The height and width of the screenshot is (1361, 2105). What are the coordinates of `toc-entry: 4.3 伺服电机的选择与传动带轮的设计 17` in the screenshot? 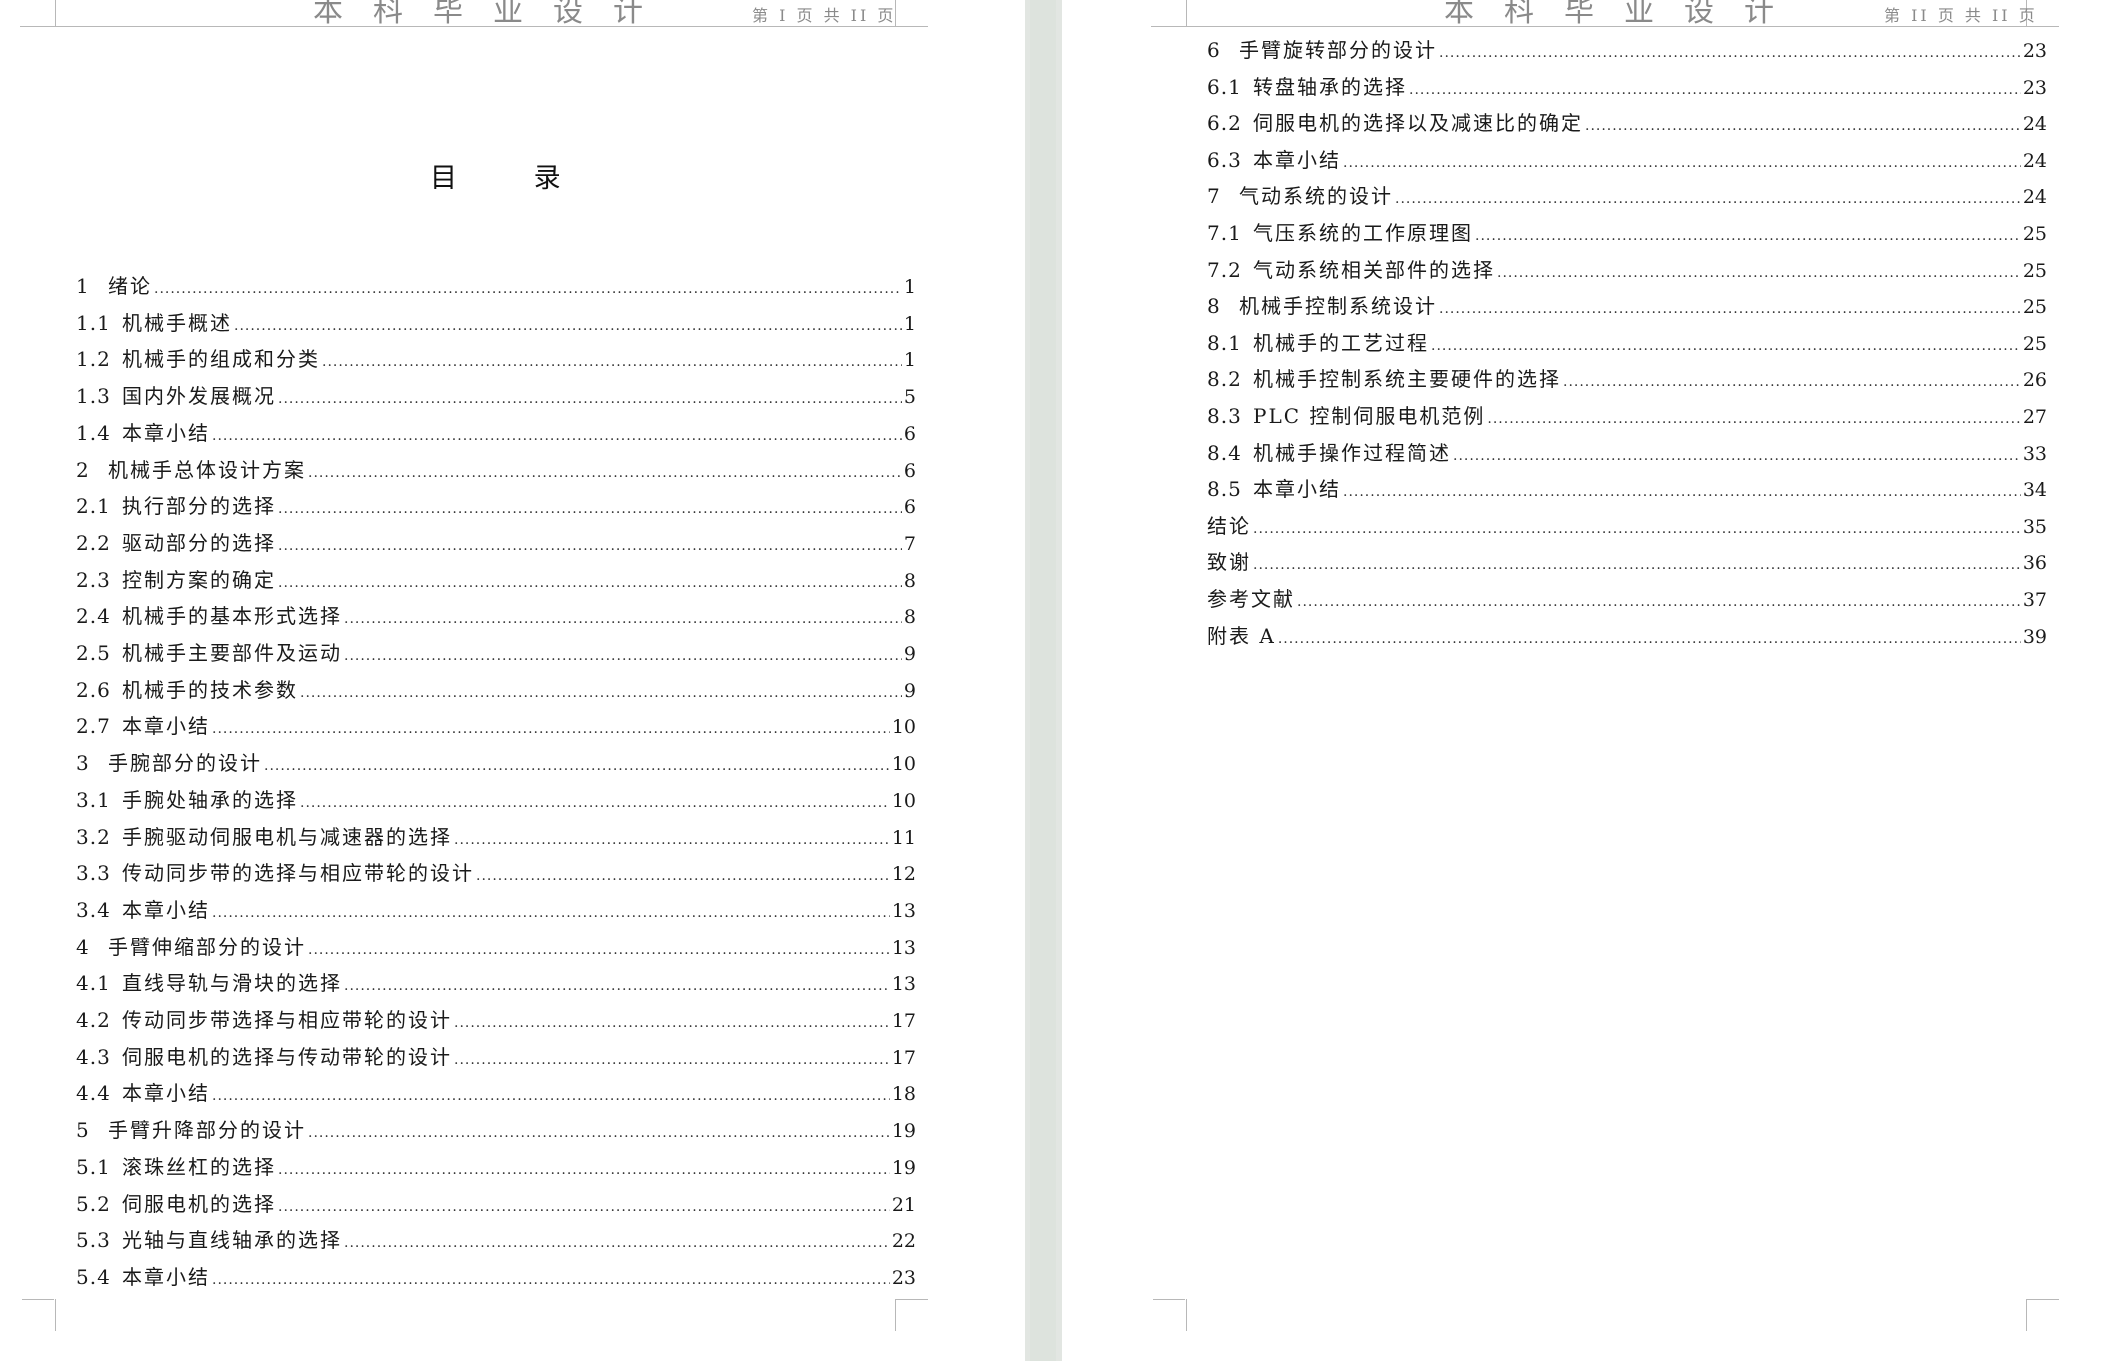 It's located at (496, 1056).